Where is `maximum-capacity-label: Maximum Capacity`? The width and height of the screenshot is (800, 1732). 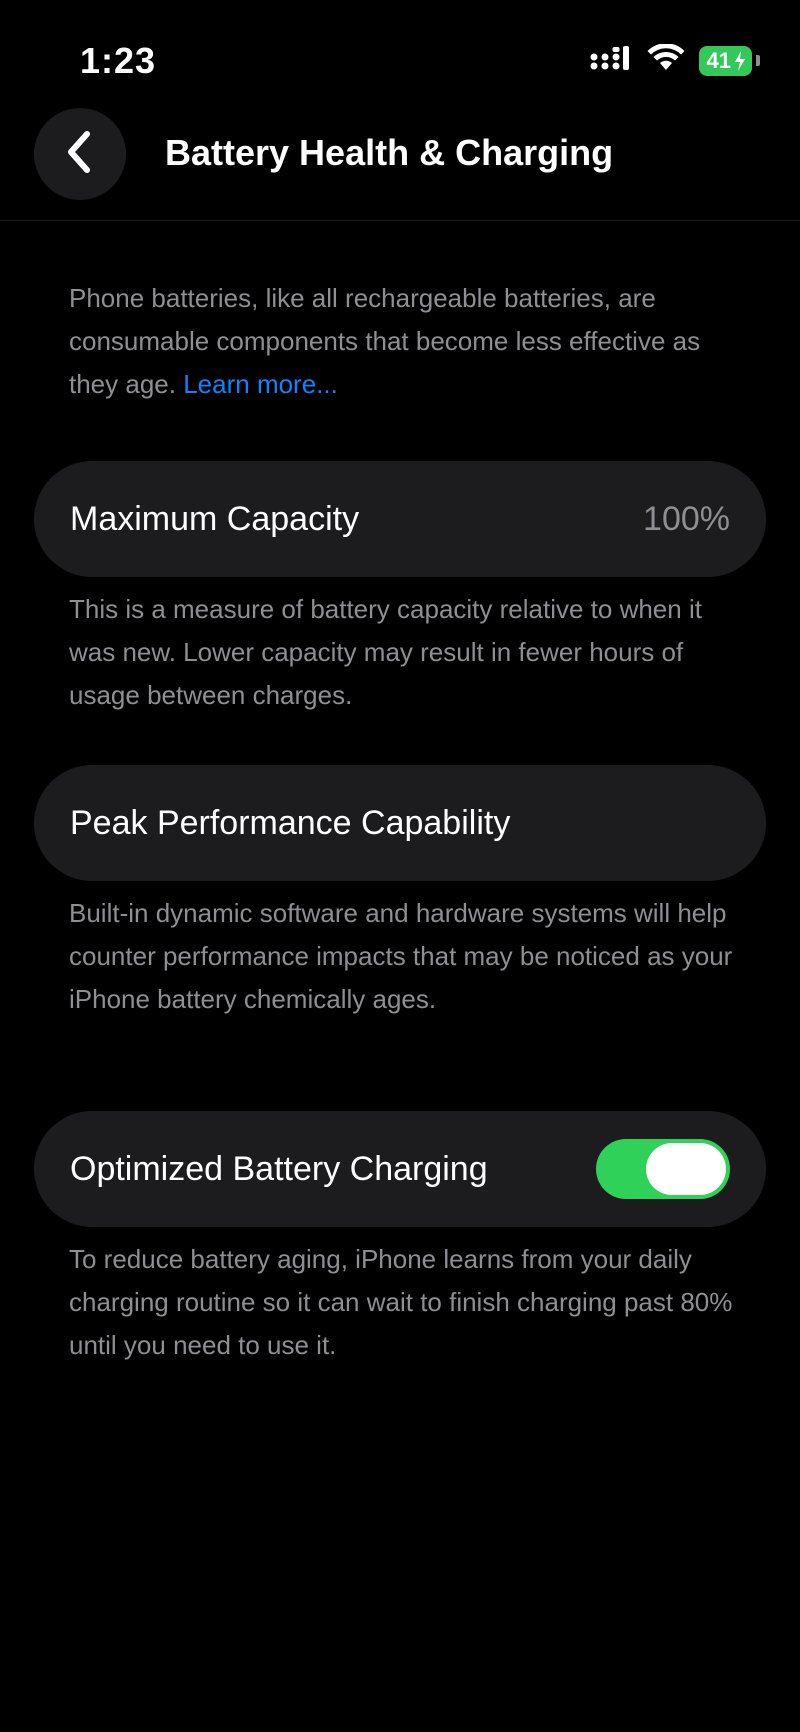
maximum-capacity-label: Maximum Capacity is located at coordinates (215, 518).